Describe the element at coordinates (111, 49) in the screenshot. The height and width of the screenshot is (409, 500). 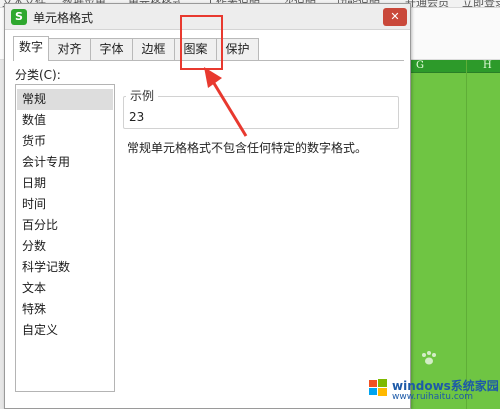
I see `tab-font: 字体` at that location.